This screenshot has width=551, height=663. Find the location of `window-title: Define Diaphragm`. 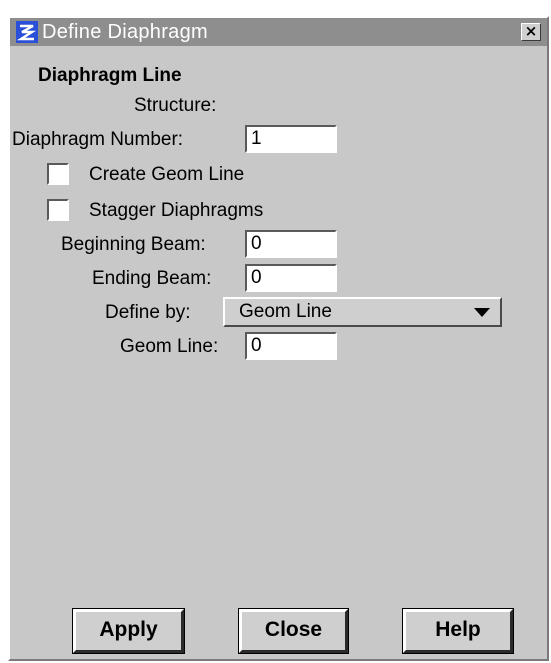

window-title: Define Diaphragm is located at coordinates (125, 32).